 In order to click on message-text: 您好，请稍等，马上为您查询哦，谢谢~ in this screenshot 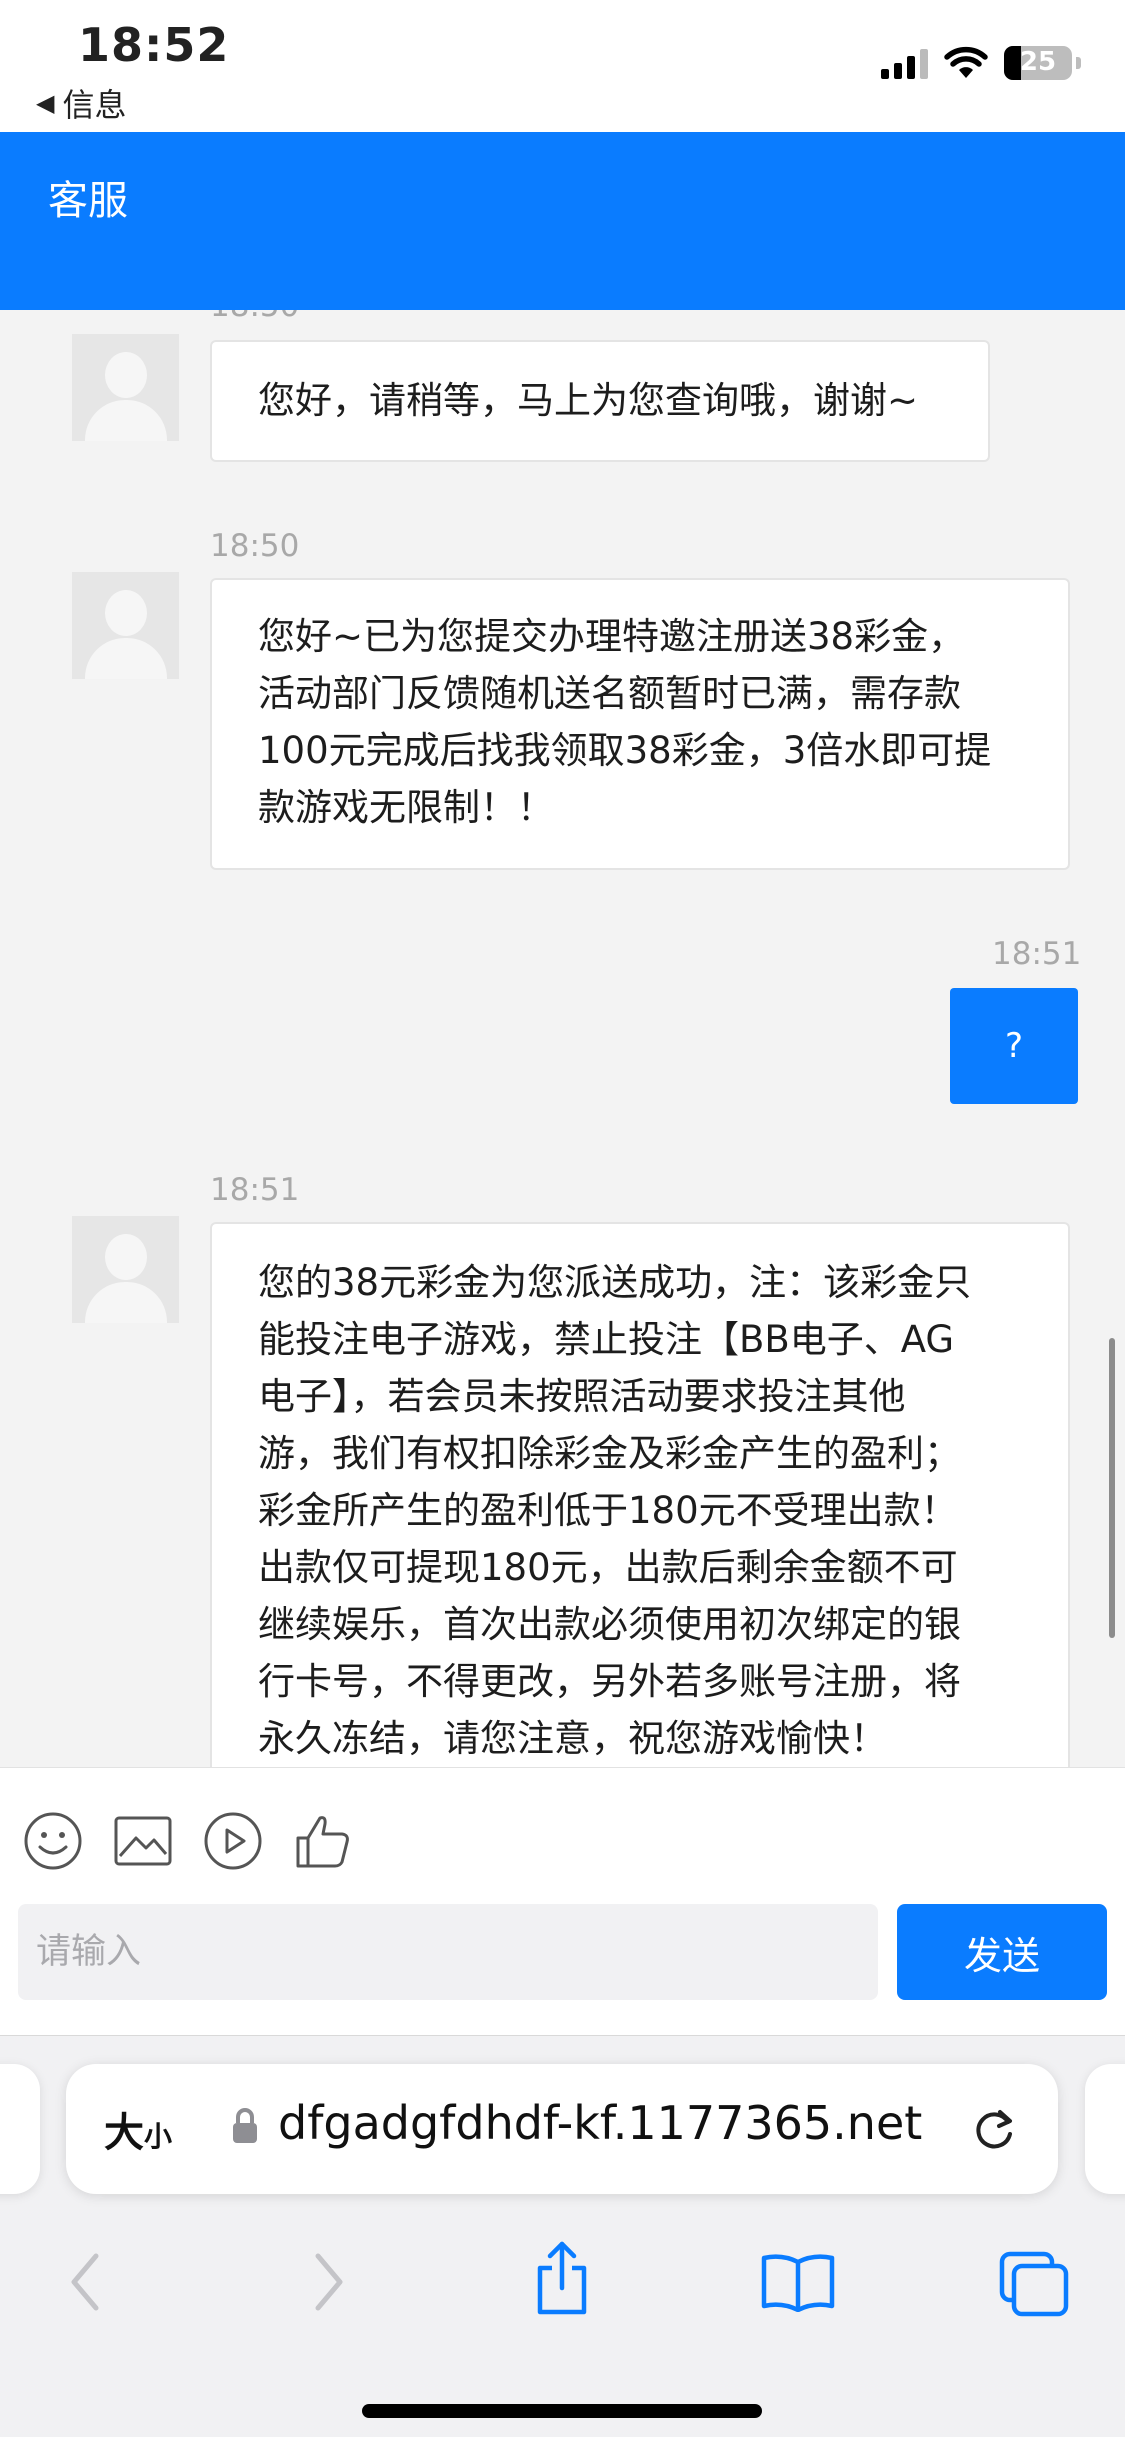, I will do `click(588, 400)`.